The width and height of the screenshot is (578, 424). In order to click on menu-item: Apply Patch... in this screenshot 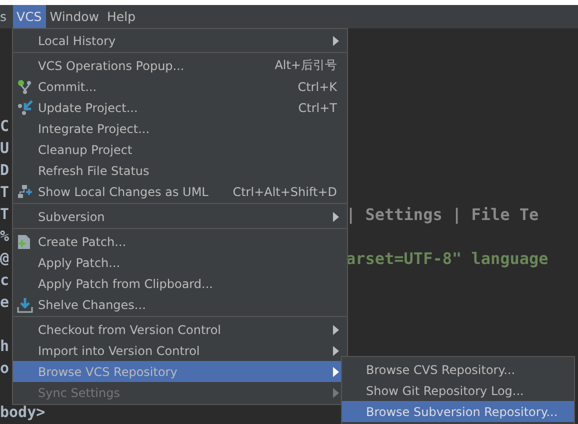, I will do `click(180, 262)`.